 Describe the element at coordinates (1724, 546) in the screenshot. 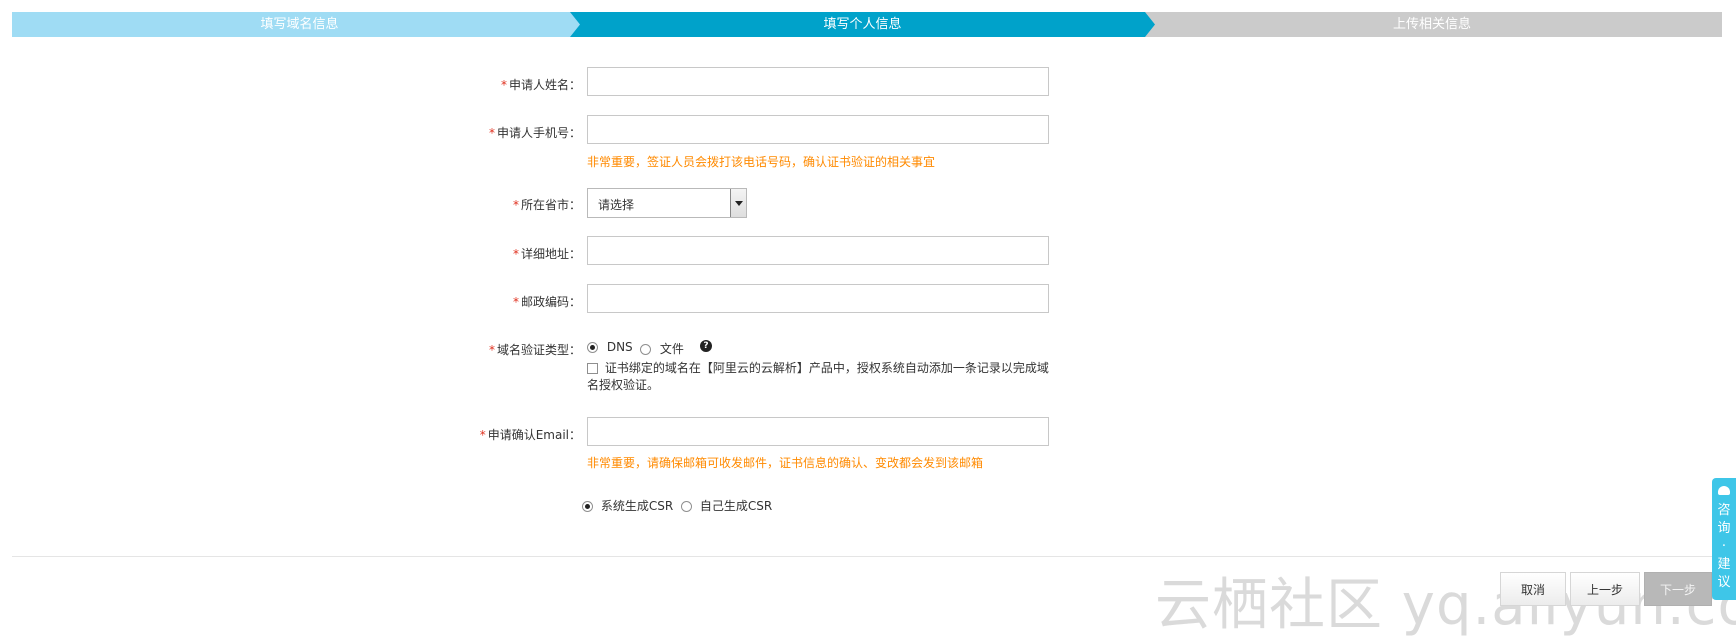

I see `feedback-side-tab-text: 咨 询 · 建 议` at that location.